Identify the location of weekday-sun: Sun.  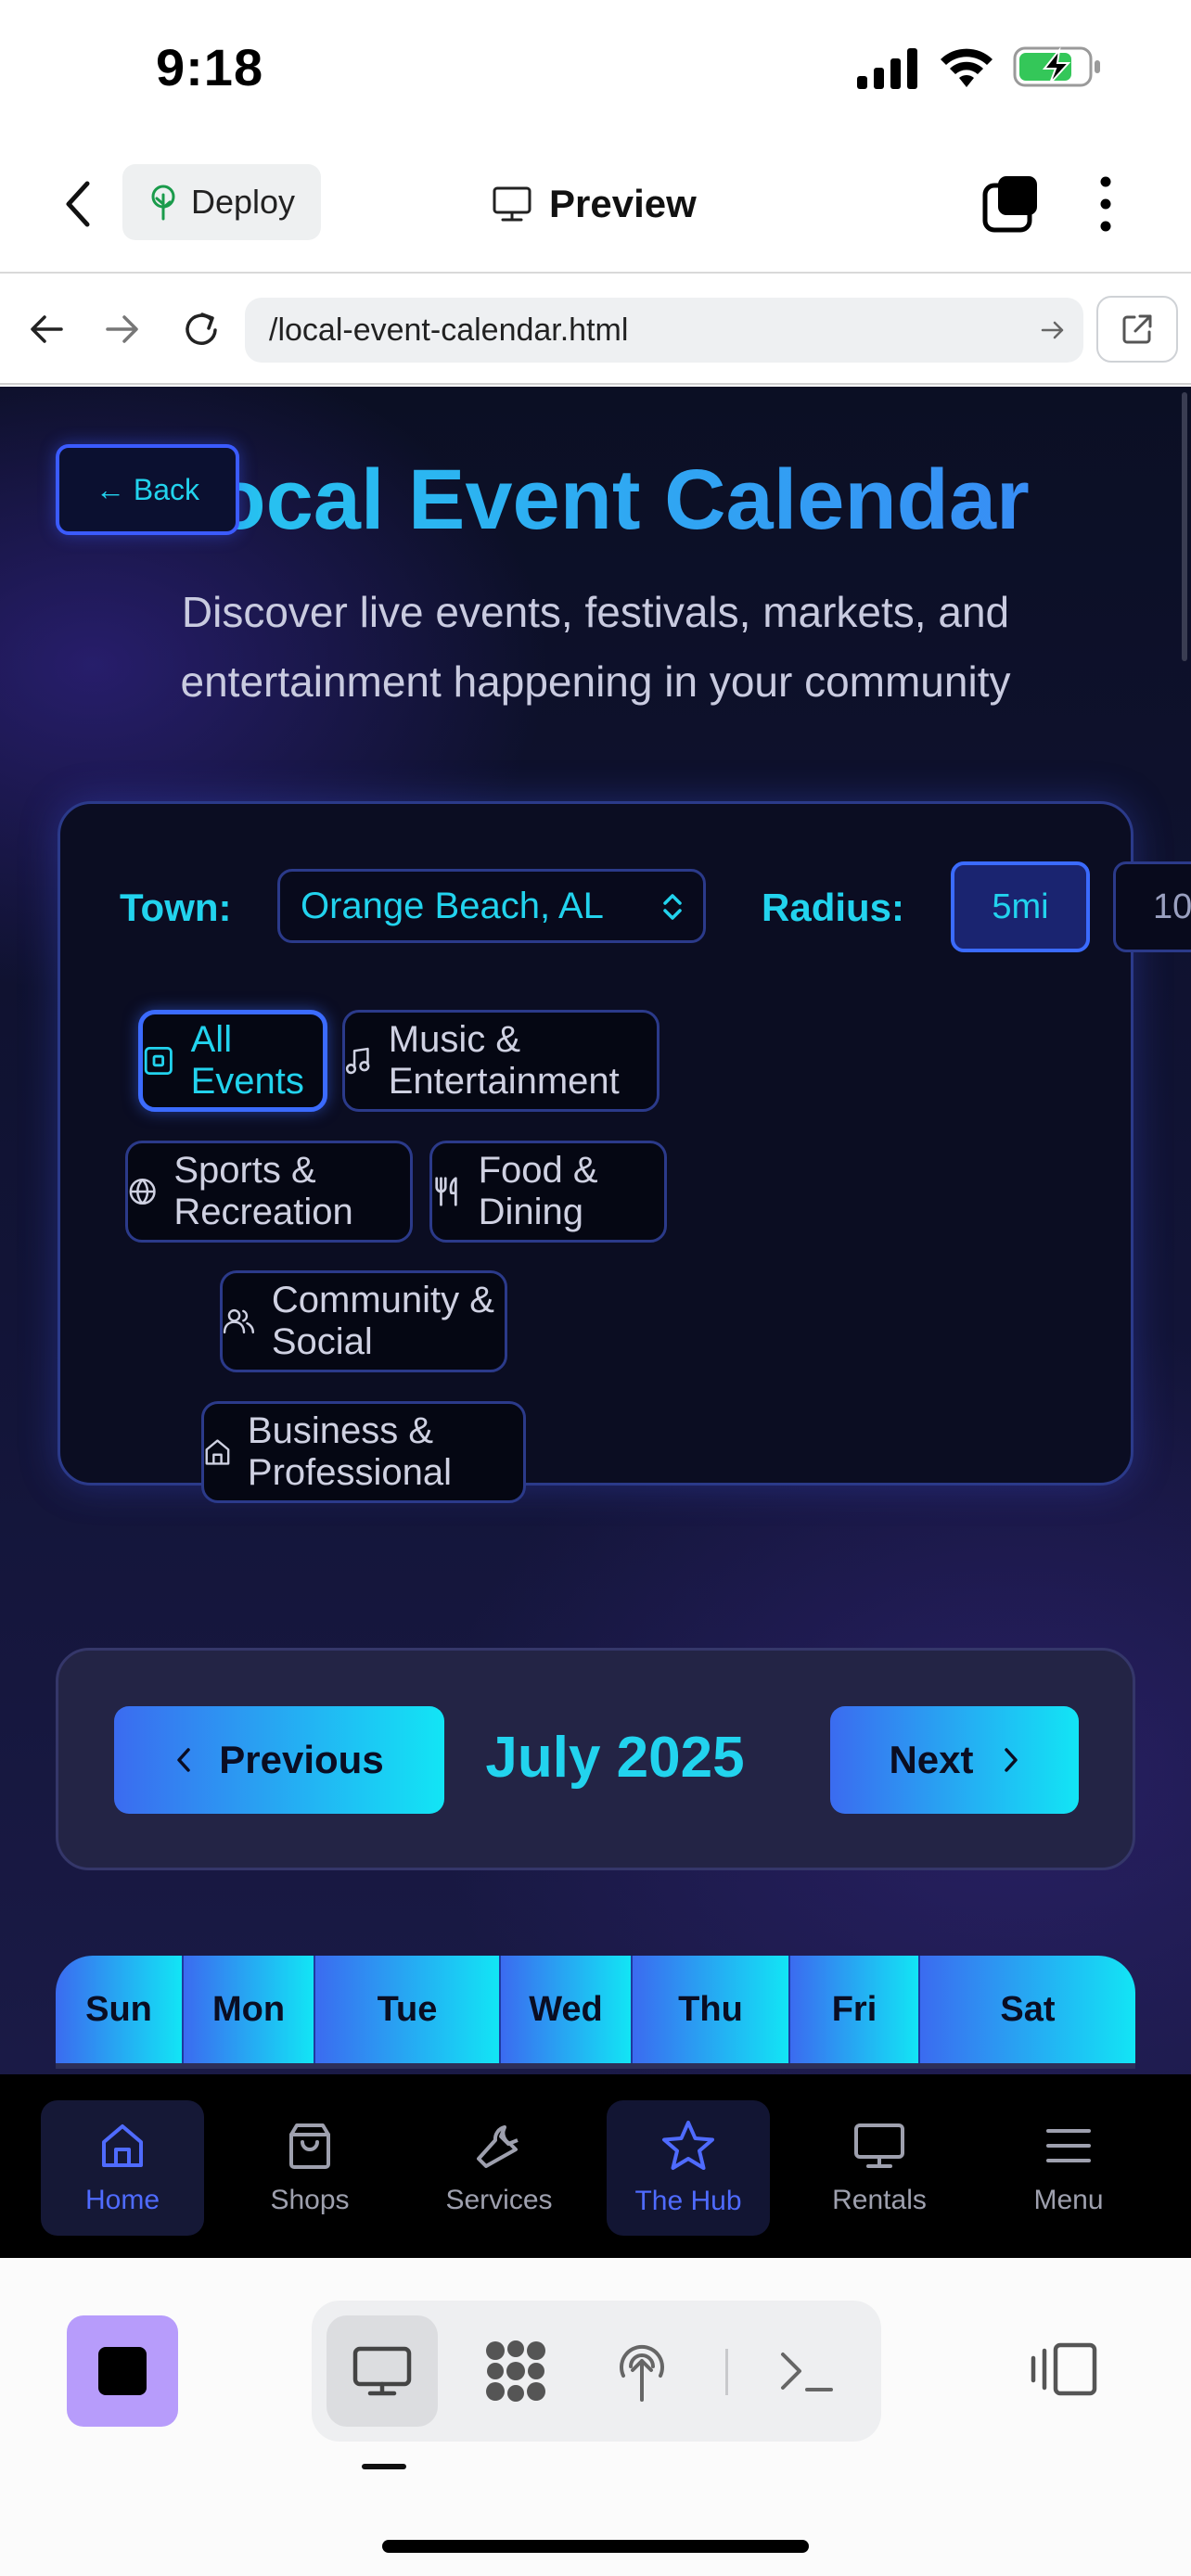
(120, 2009).